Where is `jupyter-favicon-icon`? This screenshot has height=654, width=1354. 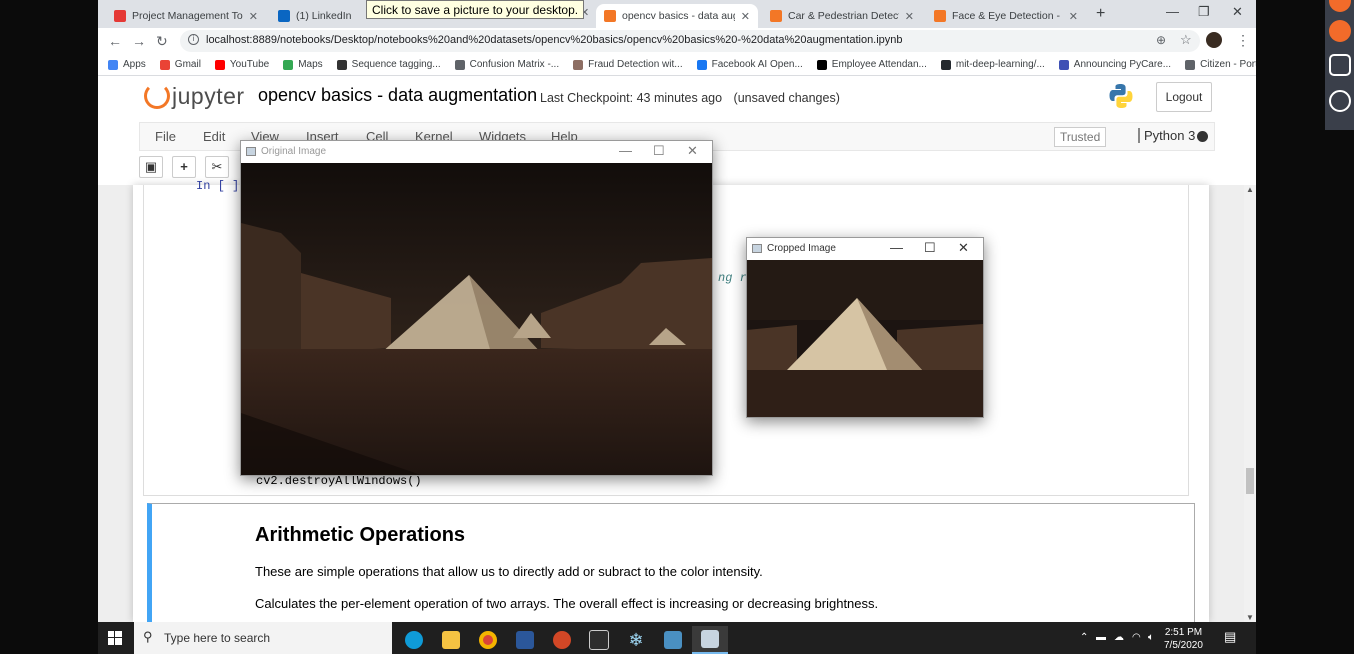
jupyter-favicon-icon is located at coordinates (610, 16).